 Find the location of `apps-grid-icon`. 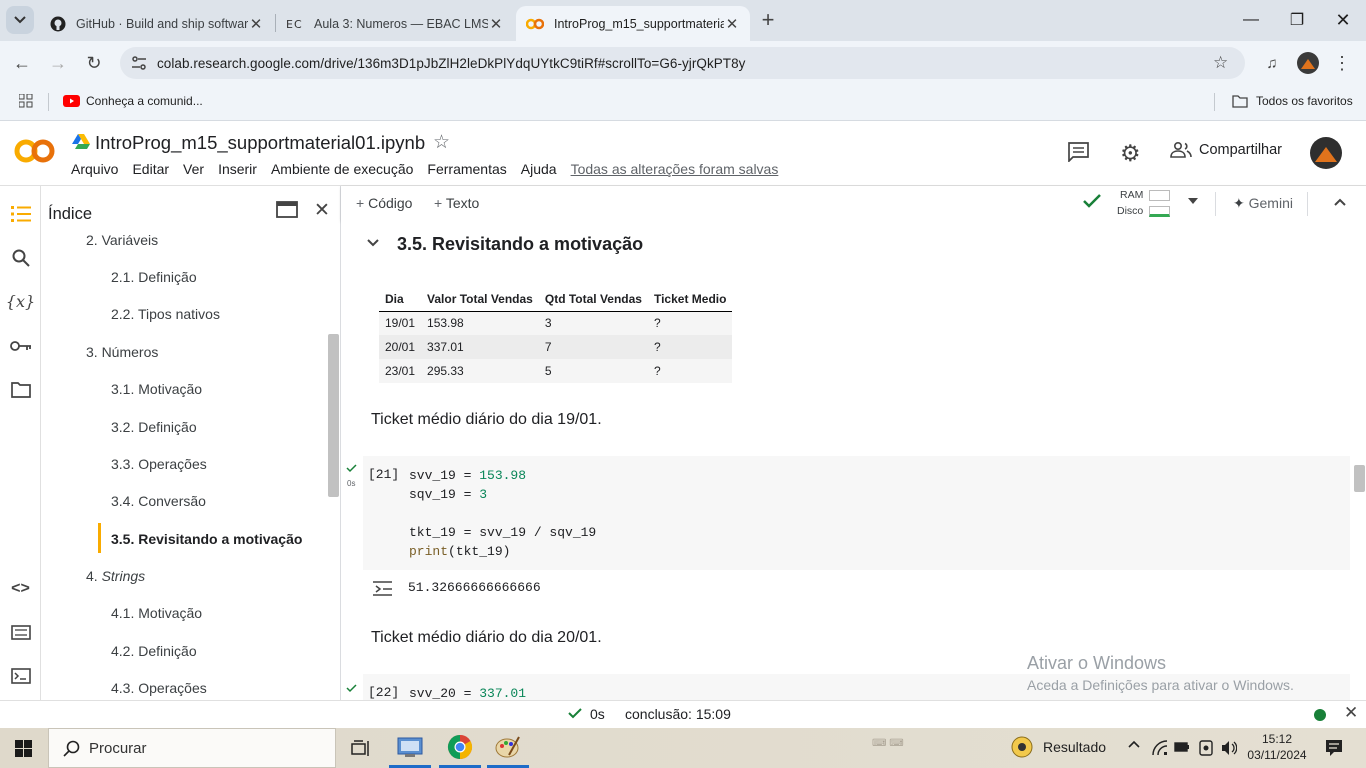

apps-grid-icon is located at coordinates (26, 101).